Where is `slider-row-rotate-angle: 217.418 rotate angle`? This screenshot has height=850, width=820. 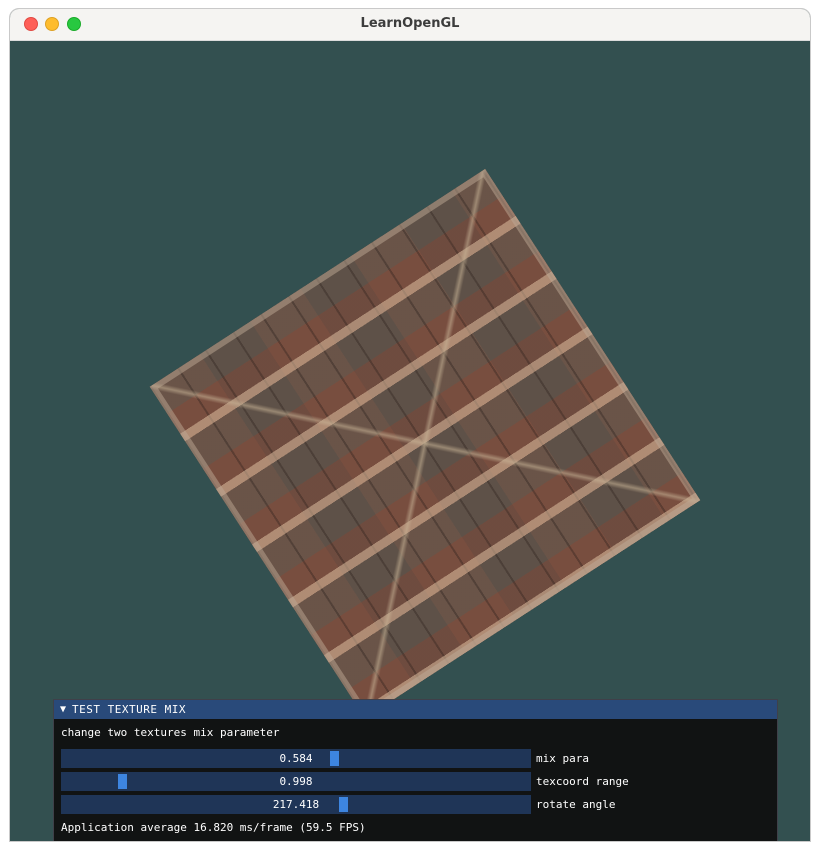 slider-row-rotate-angle: 217.418 rotate angle is located at coordinates (415, 804).